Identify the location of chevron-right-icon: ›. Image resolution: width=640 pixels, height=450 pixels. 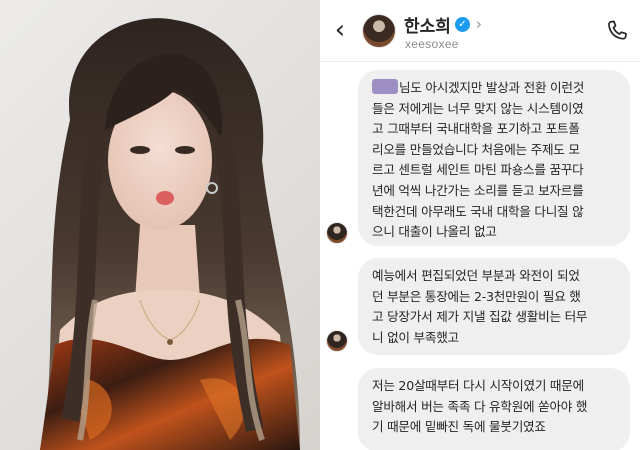
(479, 24).